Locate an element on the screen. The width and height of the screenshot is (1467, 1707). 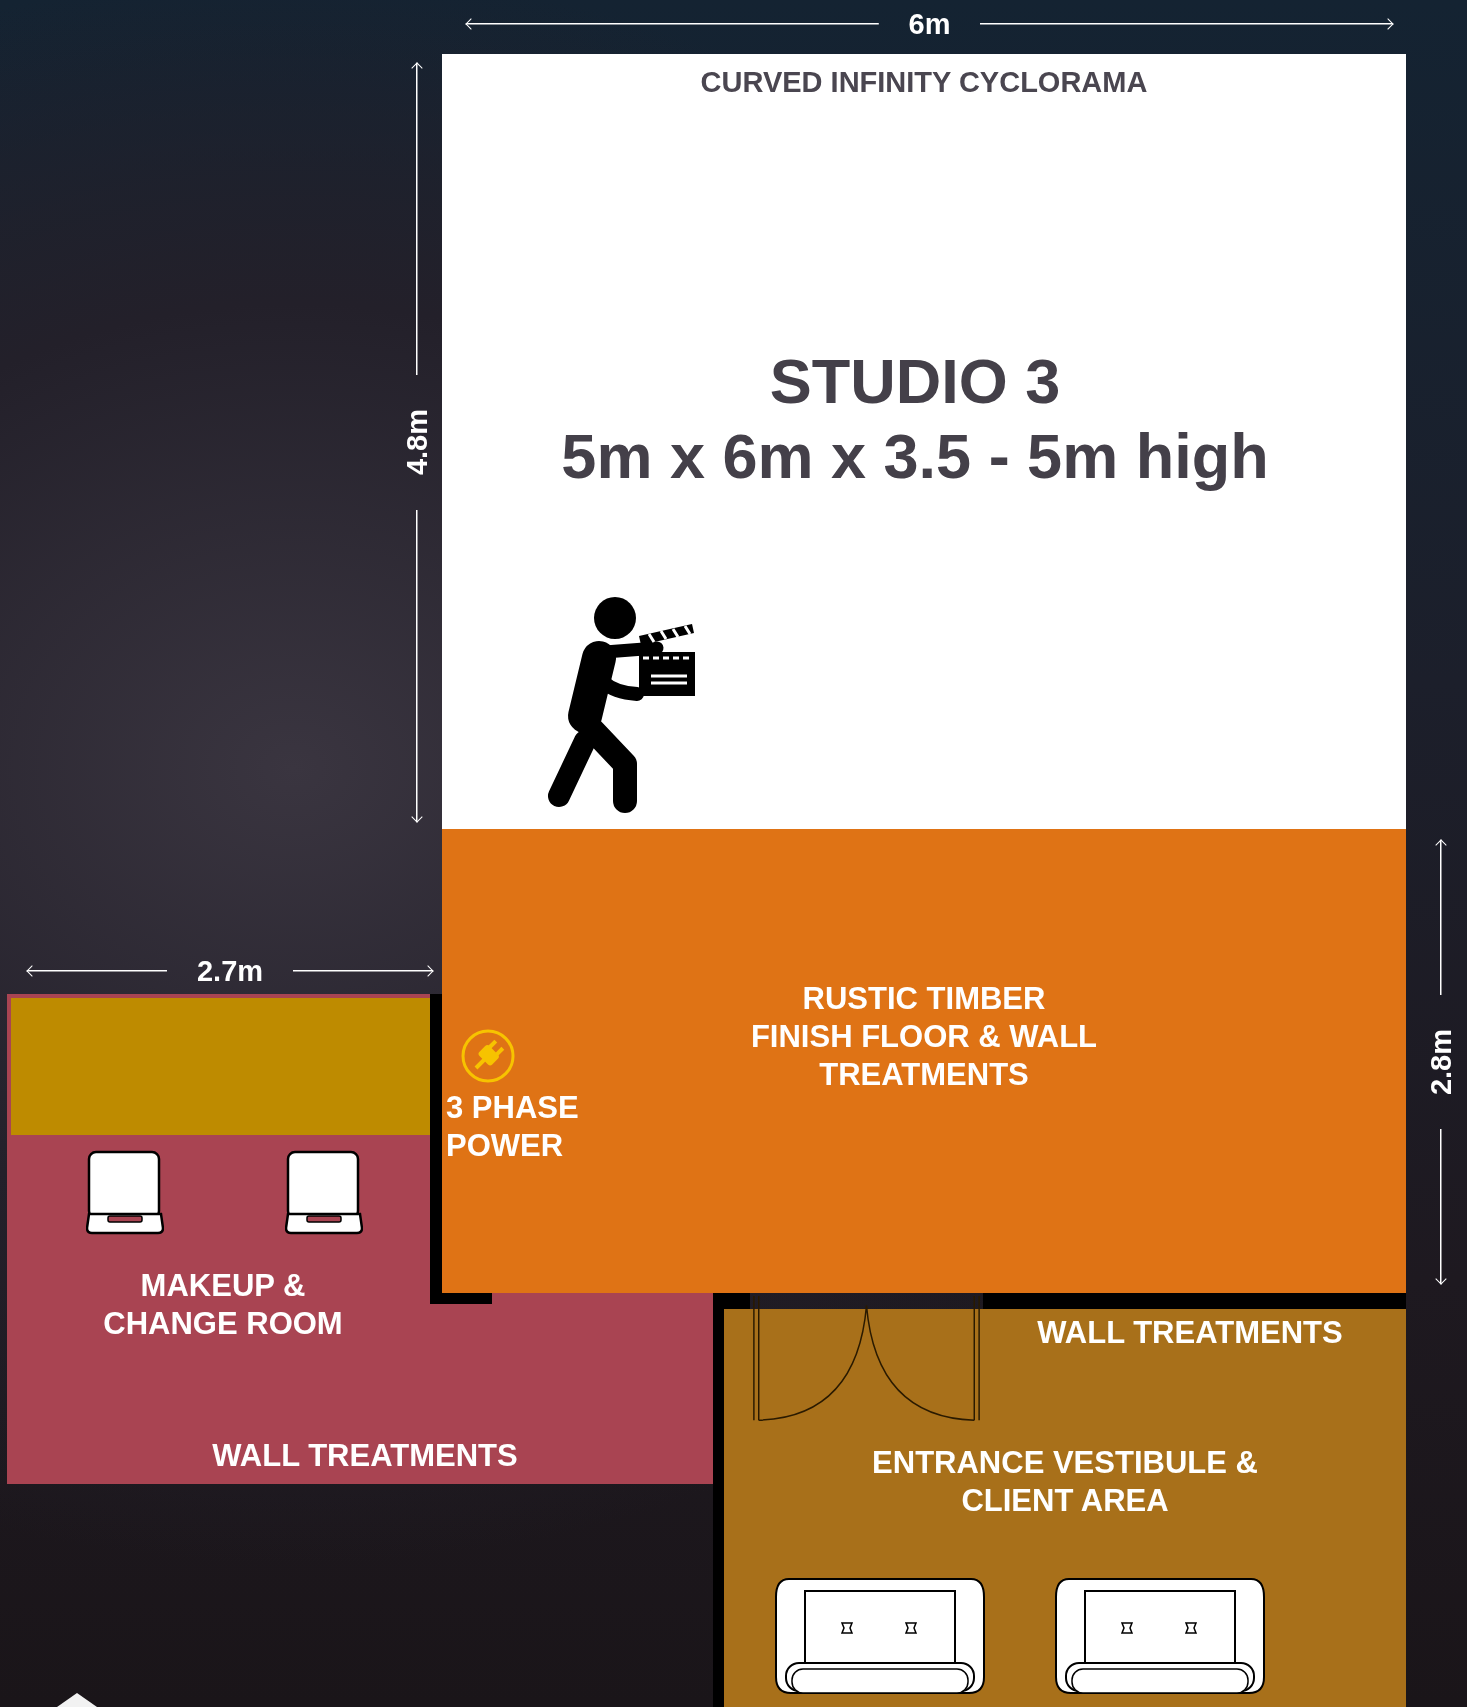
dimension-label: 2.7m is located at coordinates (230, 971).